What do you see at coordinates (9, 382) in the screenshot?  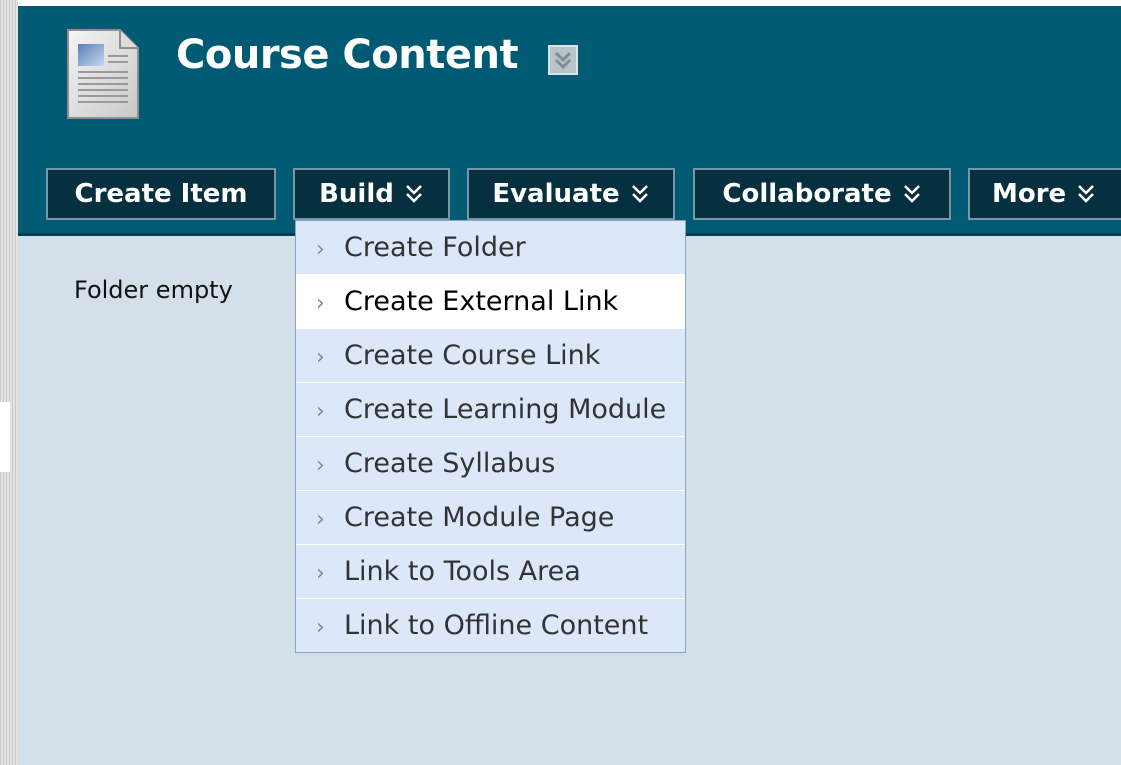 I see `left-scroll-rail` at bounding box center [9, 382].